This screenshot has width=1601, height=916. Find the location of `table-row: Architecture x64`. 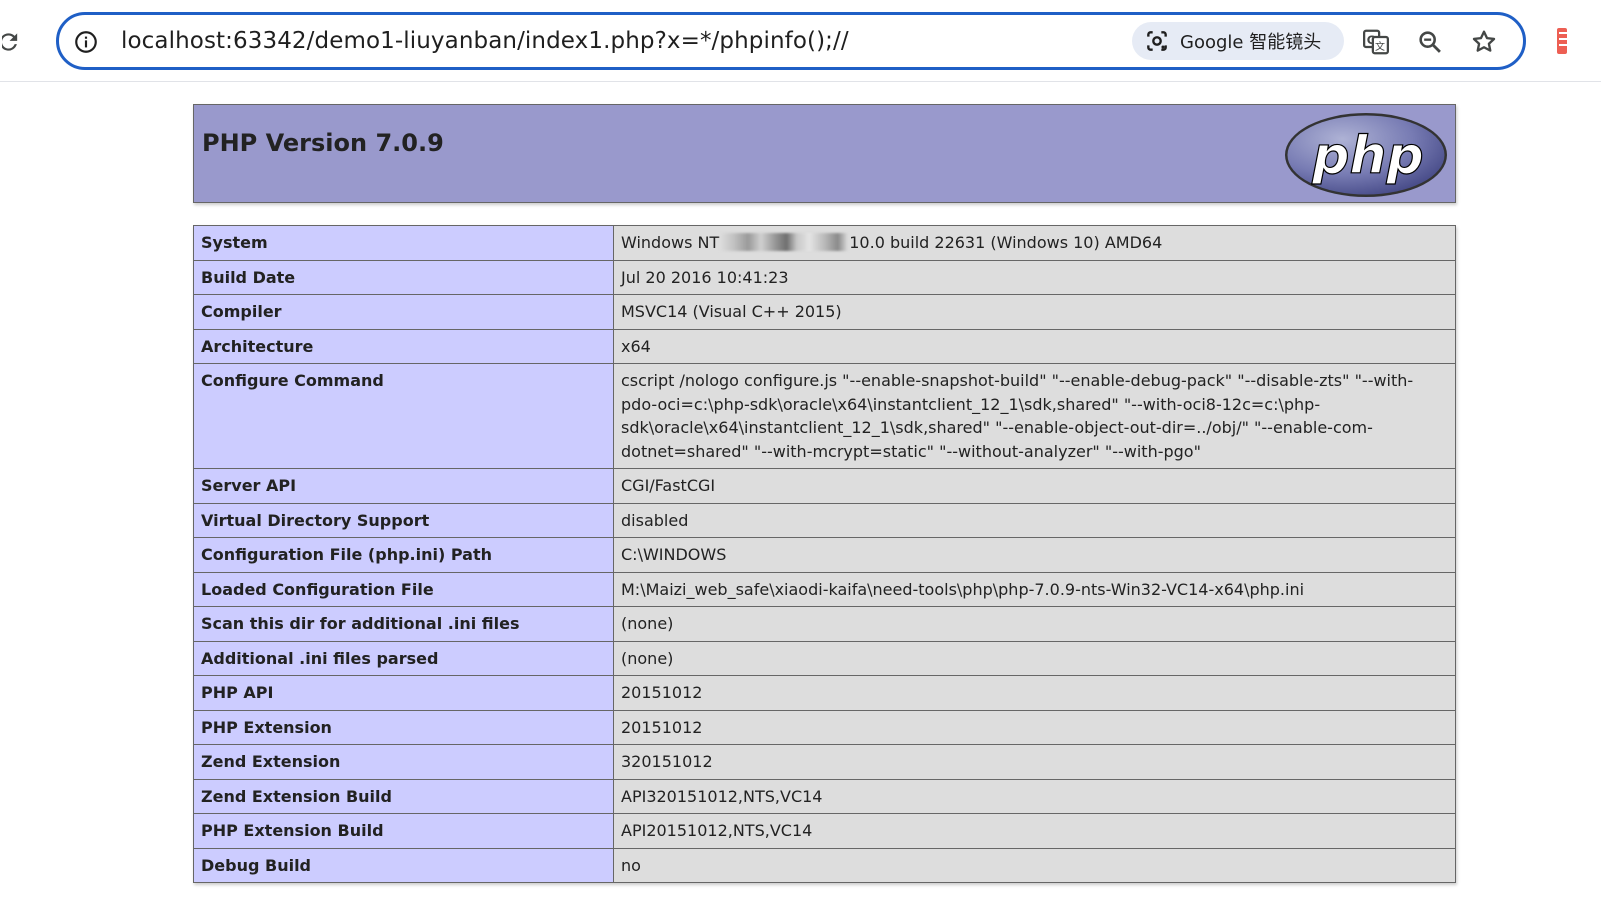

table-row: Architecture x64 is located at coordinates (824, 346).